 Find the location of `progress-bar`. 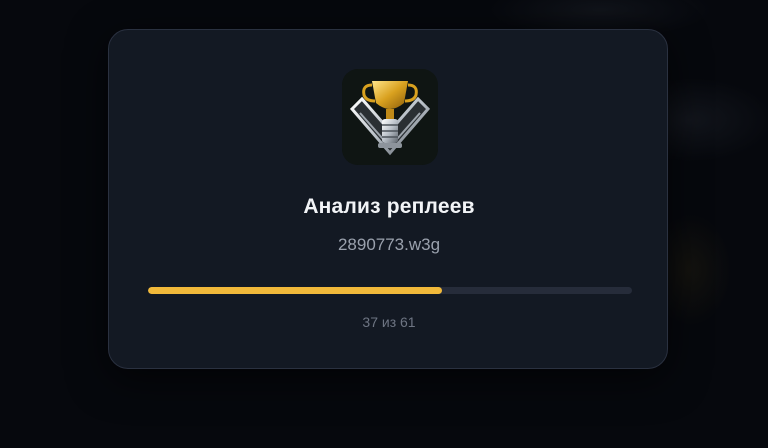

progress-bar is located at coordinates (390, 290).